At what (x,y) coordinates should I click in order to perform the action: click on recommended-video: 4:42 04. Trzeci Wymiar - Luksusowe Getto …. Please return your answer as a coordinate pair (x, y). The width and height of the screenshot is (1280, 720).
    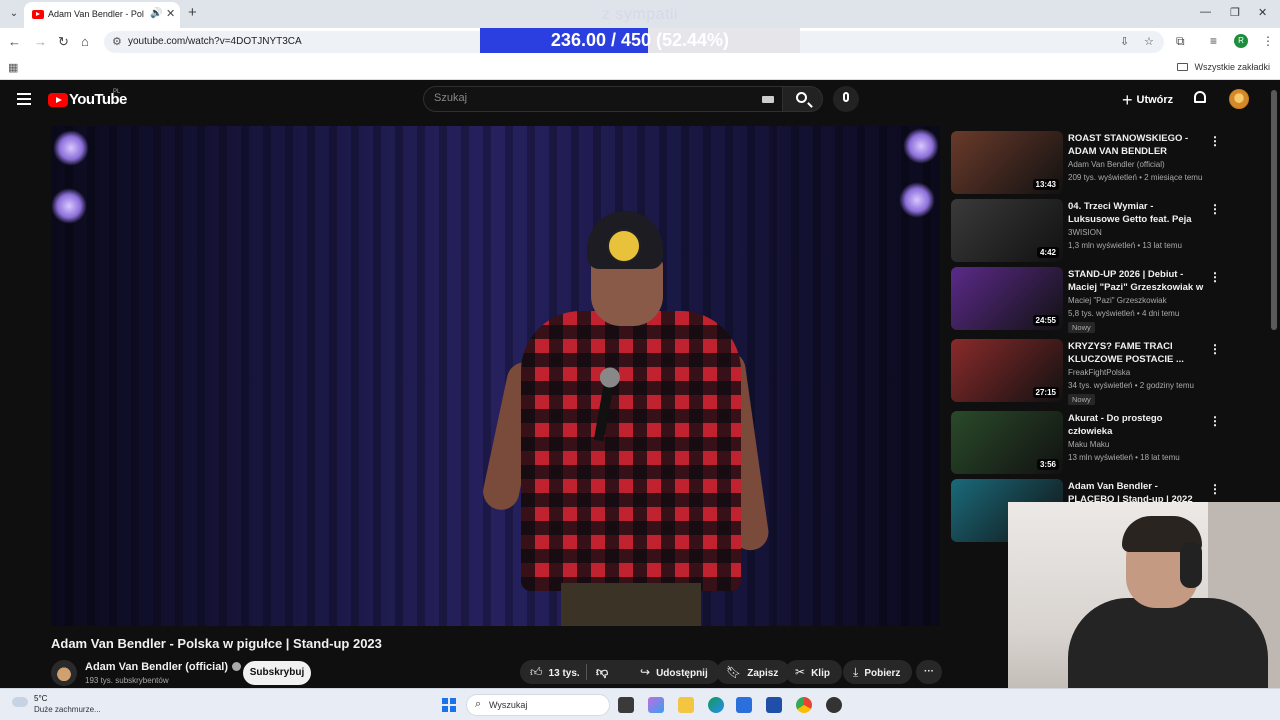
    Looking at the image, I should click on (1101, 231).